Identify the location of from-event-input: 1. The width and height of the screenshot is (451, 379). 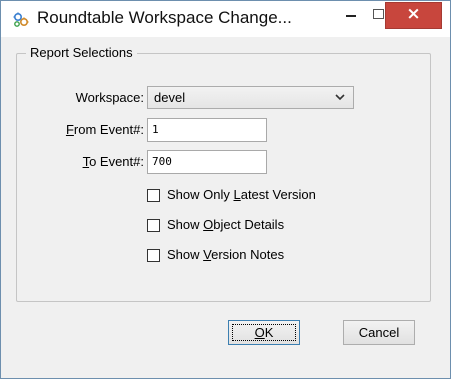
(207, 130).